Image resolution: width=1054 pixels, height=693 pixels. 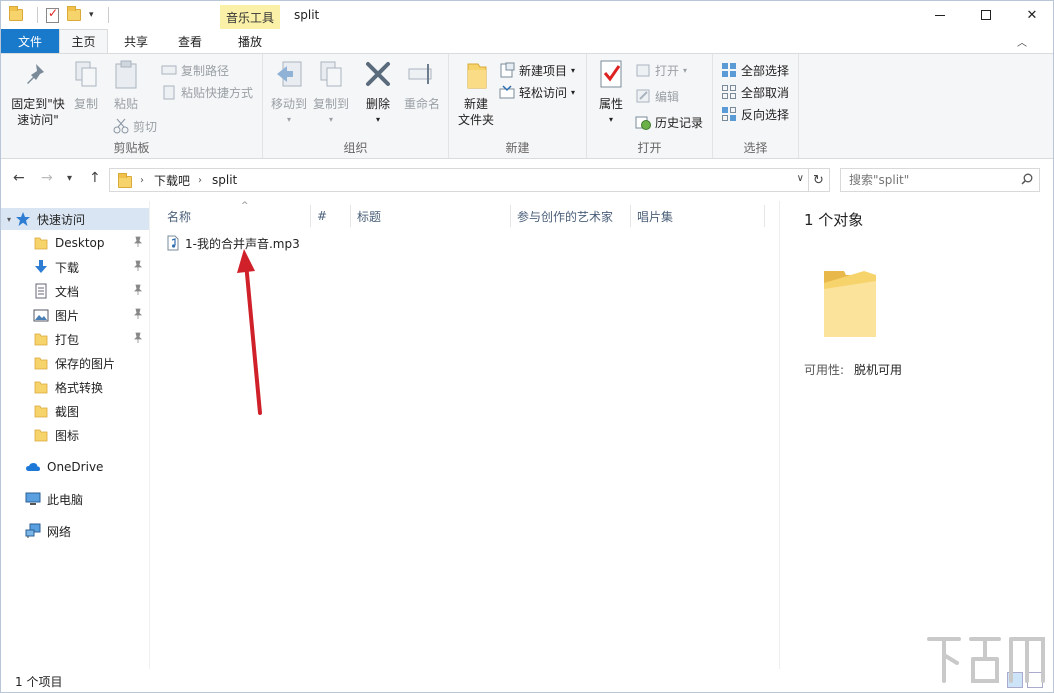 What do you see at coordinates (75, 411) in the screenshot?
I see `nav-item-screenshots: 截图` at bounding box center [75, 411].